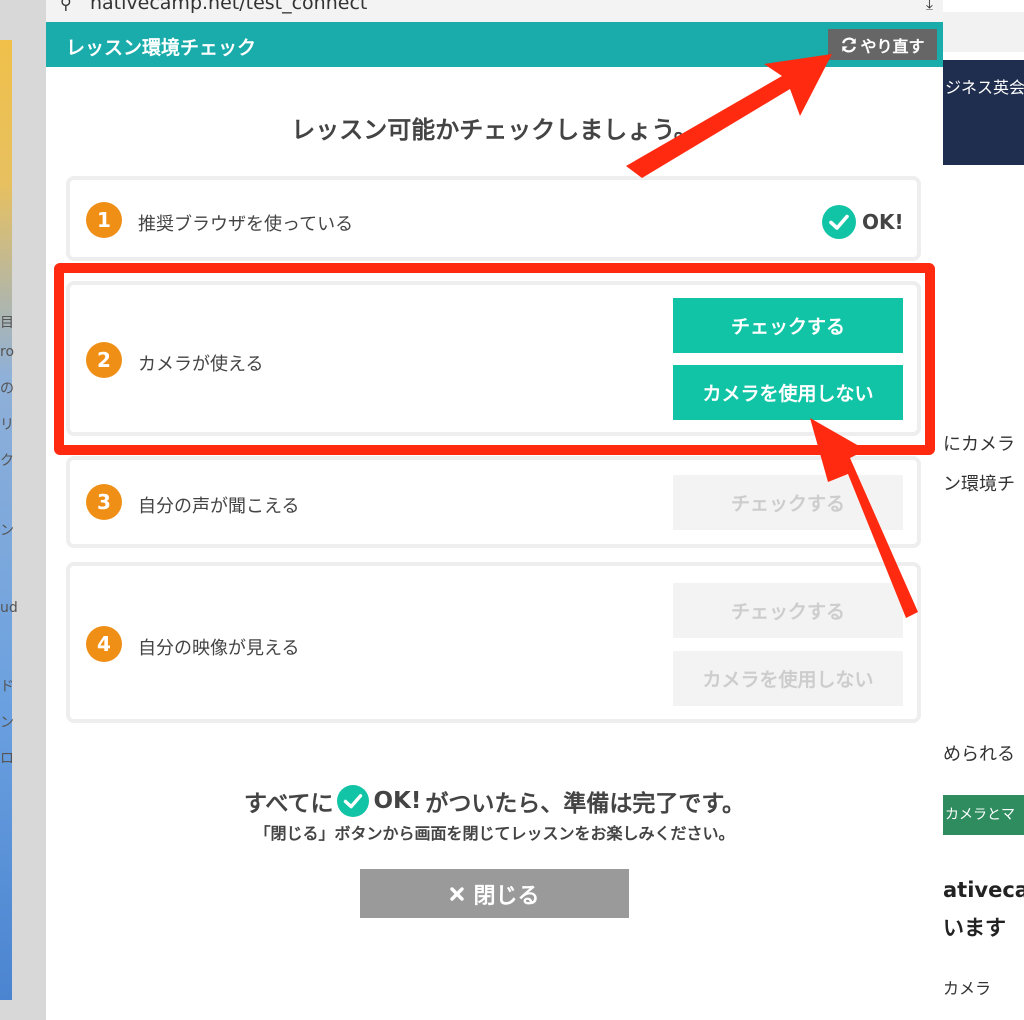 The height and width of the screenshot is (1020, 1024). I want to click on modal-header: レッスン環境チェック やり直す, so click(494, 44).